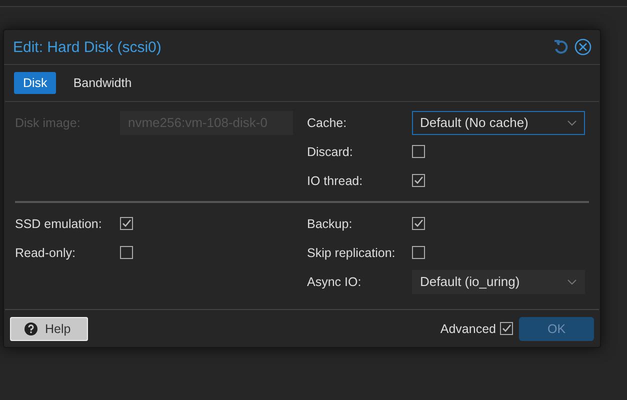  I want to click on dropdown-field: Default (io_uring), so click(498, 282).